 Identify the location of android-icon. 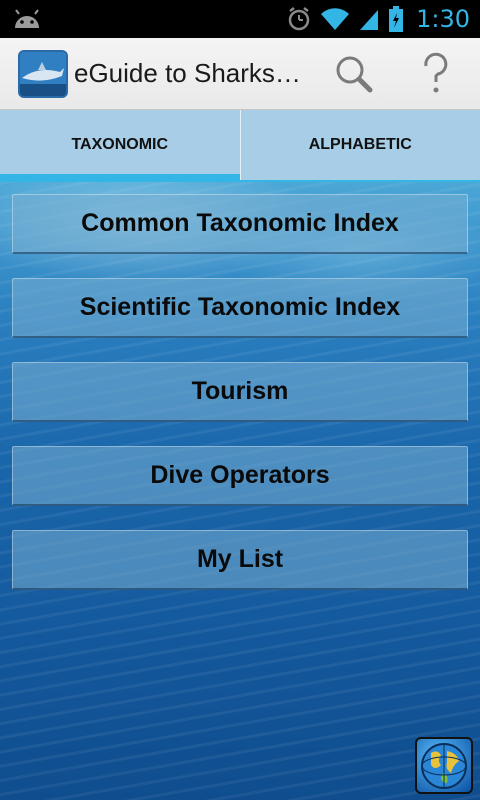
(27, 18).